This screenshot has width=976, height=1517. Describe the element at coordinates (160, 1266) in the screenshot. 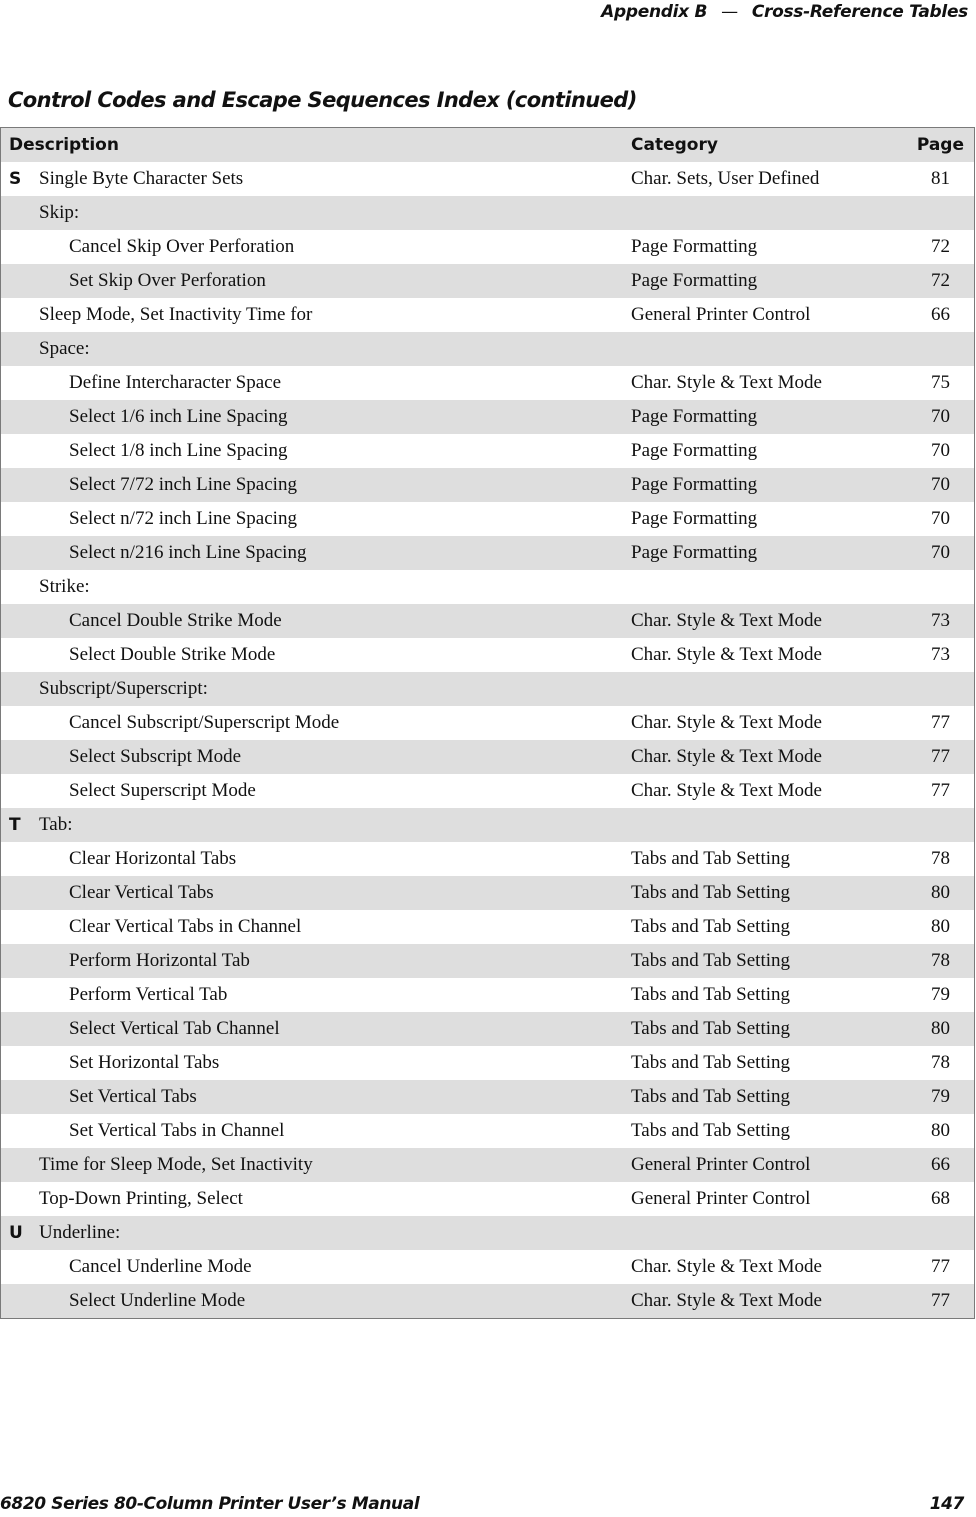

I see `entry-description: Cancel Underline Mode` at that location.